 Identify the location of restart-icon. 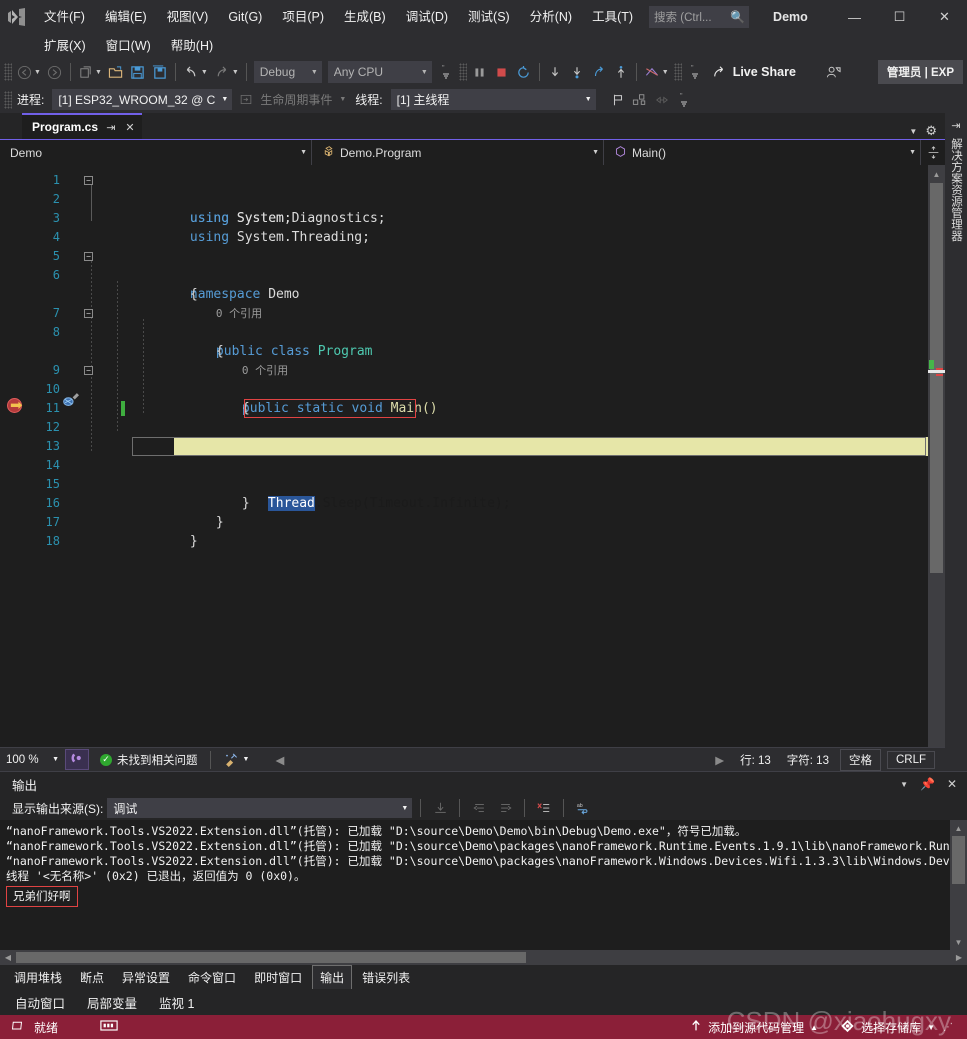
(524, 72).